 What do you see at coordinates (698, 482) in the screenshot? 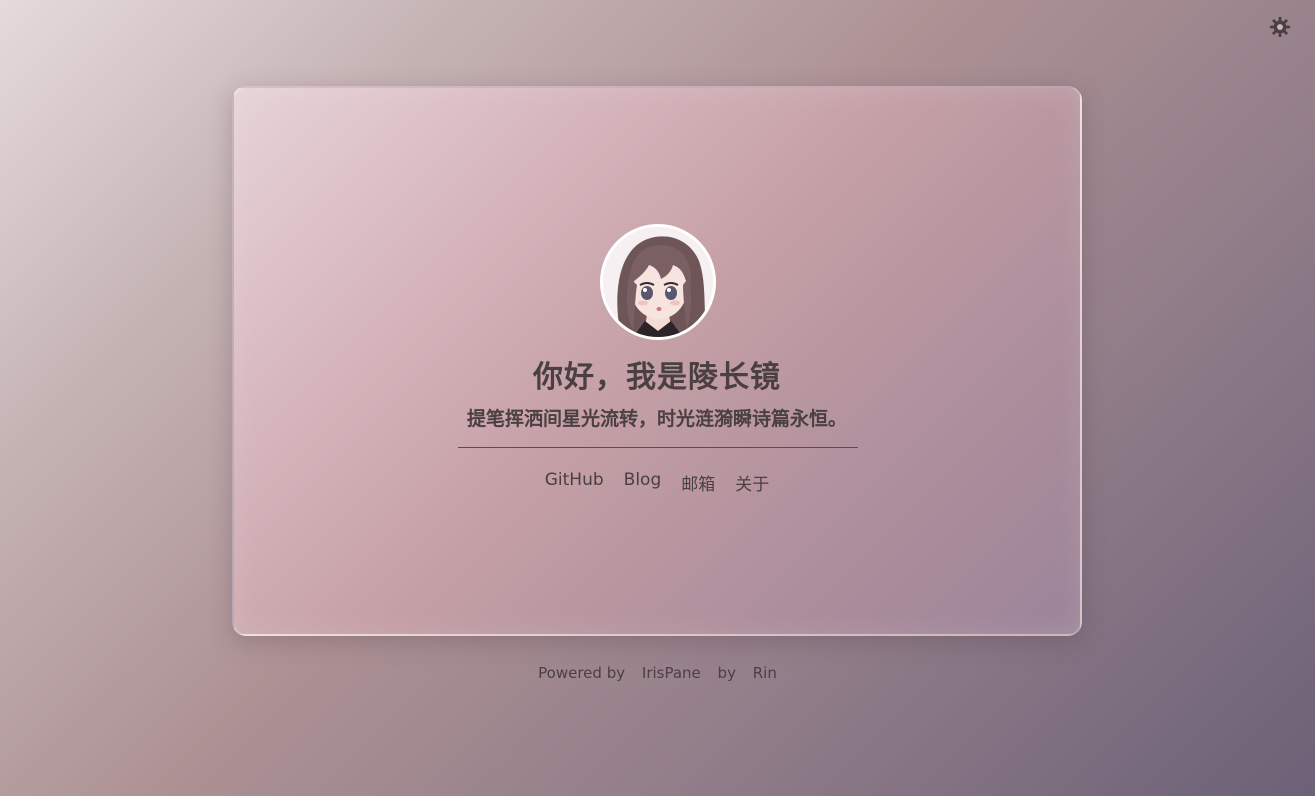
I see `email-link: 邮箱` at bounding box center [698, 482].